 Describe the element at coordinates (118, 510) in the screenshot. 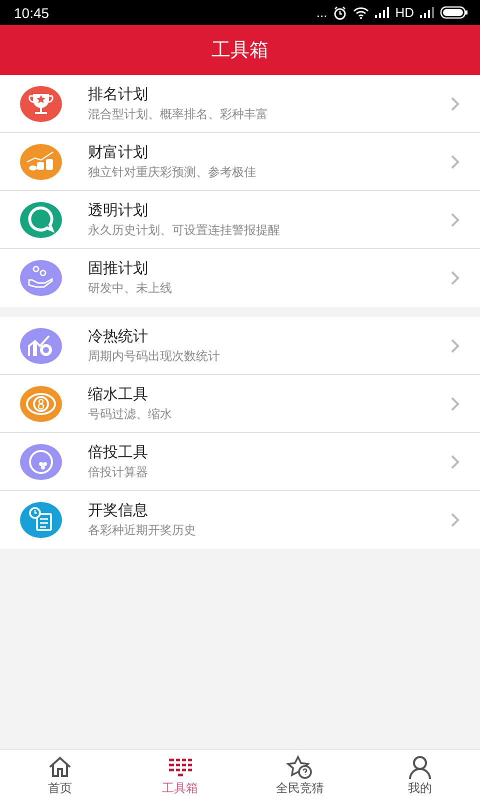

I see `item-title: 开奖信息` at that location.